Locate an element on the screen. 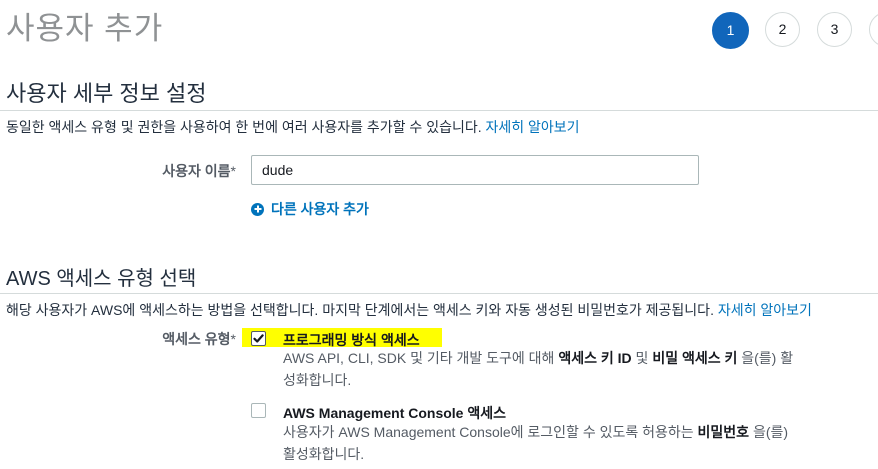 The width and height of the screenshot is (878, 469). desc-text: 성화합니다. is located at coordinates (317, 380).